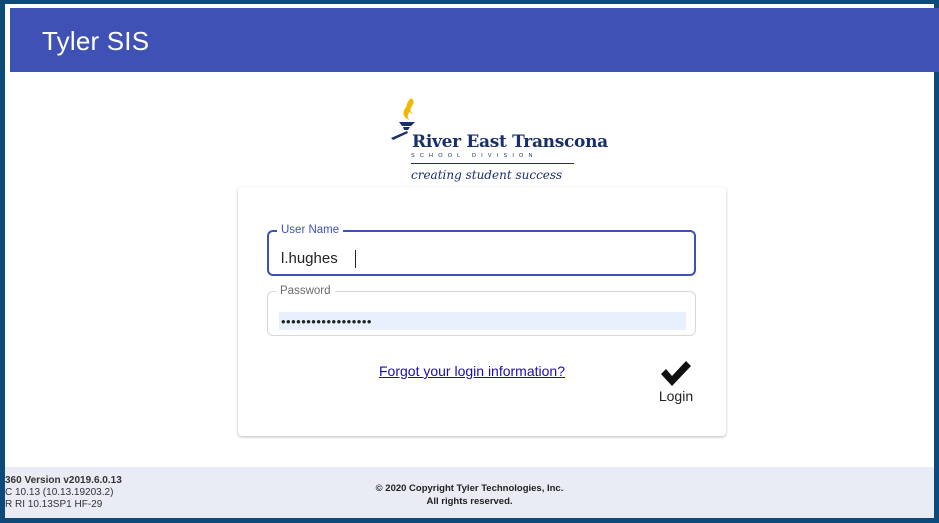 The width and height of the screenshot is (939, 523). What do you see at coordinates (676, 373) in the screenshot?
I see `checkmark-icon` at bounding box center [676, 373].